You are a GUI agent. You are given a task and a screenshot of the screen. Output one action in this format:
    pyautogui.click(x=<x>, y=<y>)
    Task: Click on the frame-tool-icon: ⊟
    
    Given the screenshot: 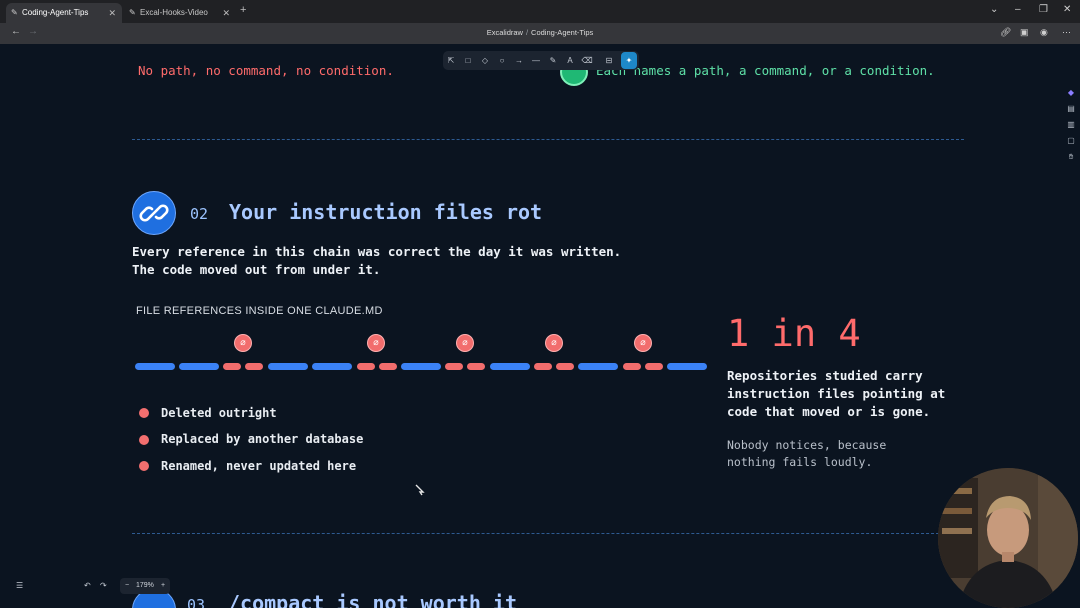 What is the action you would take?
    pyautogui.click(x=609, y=60)
    